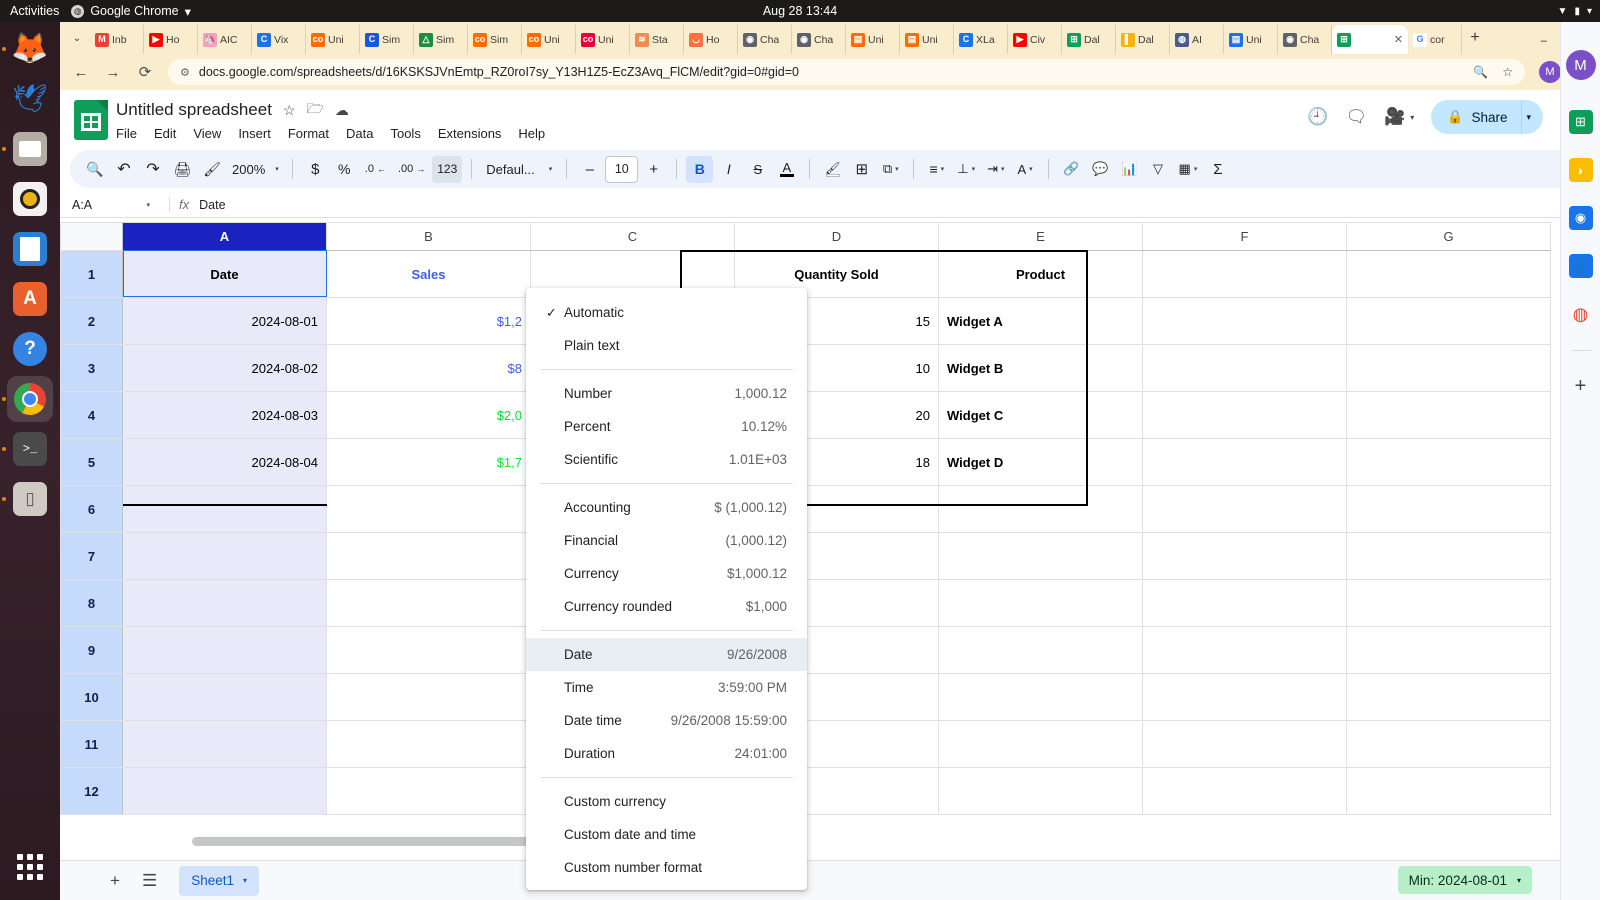 The height and width of the screenshot is (900, 1600). What do you see at coordinates (30, 299) in the screenshot?
I see `dock-item-ubuntu-software-icon: A` at bounding box center [30, 299].